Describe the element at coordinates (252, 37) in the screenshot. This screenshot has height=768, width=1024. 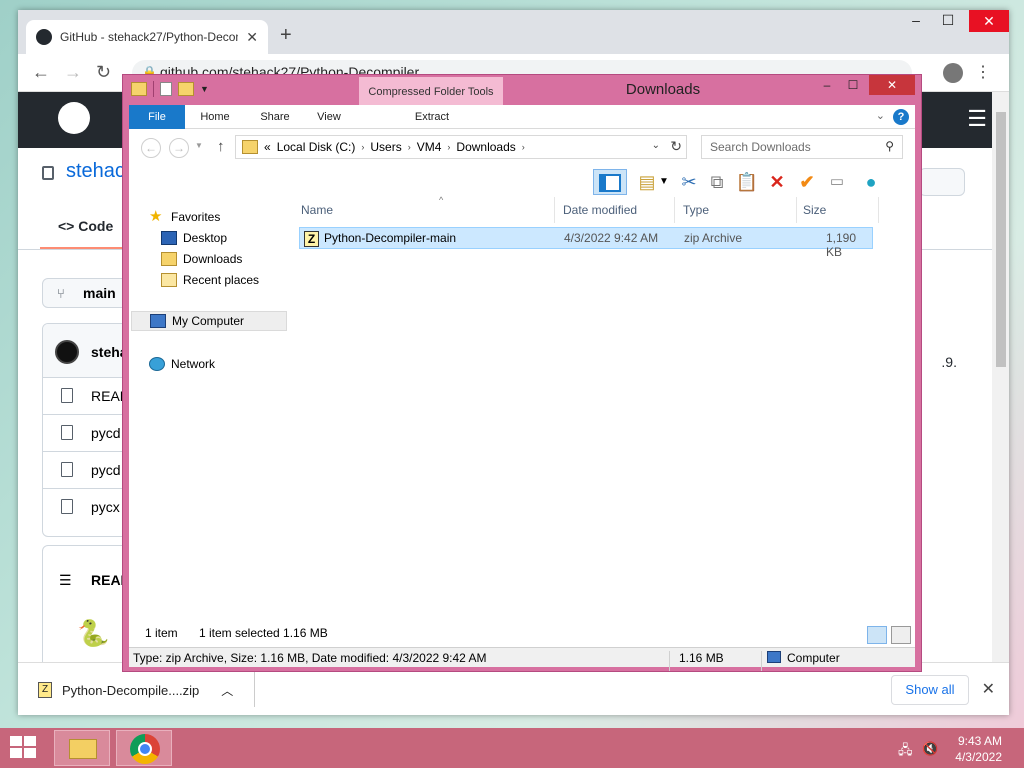
I see `close-tab-icon: ✕` at that location.